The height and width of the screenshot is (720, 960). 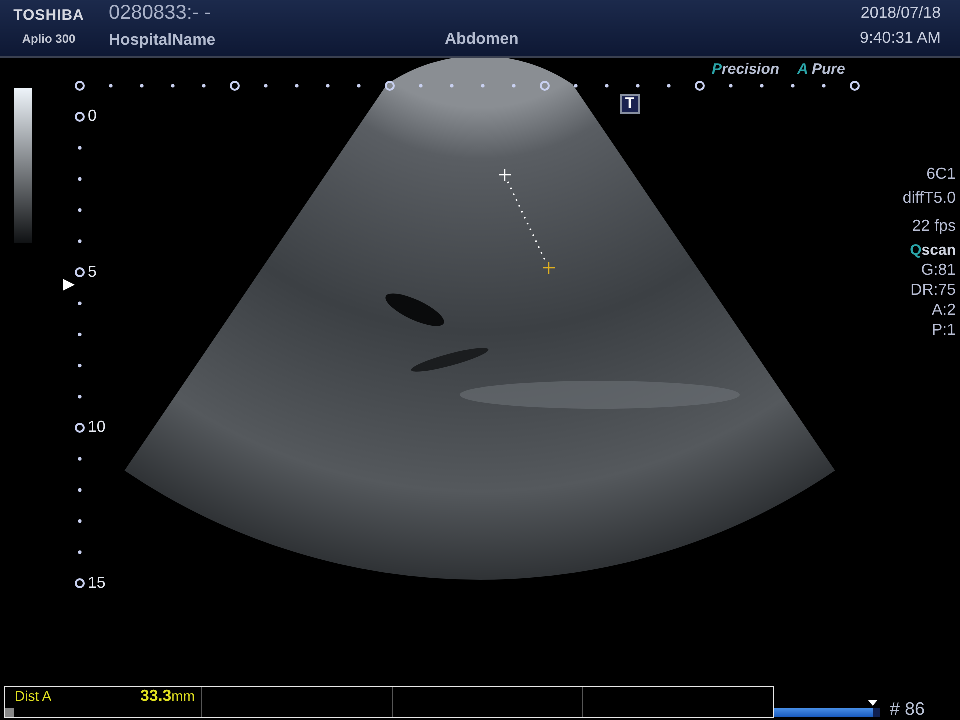 I want to click on exam-time: 9:40:31 AM, so click(x=900, y=39).